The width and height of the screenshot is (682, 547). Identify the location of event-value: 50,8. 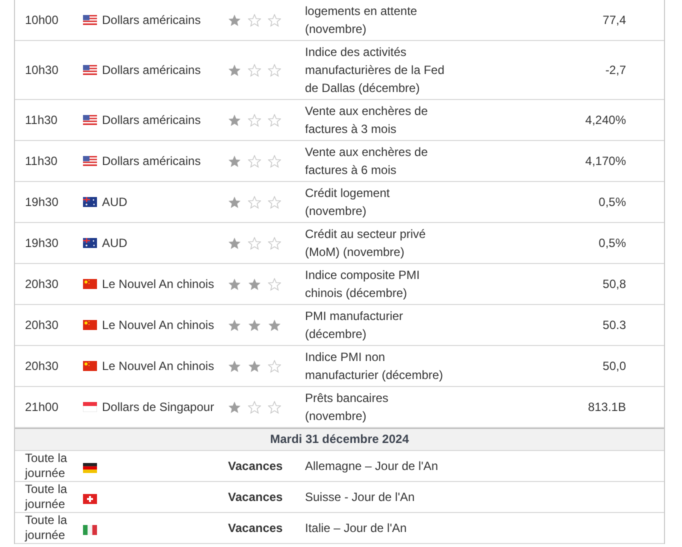
(614, 284).